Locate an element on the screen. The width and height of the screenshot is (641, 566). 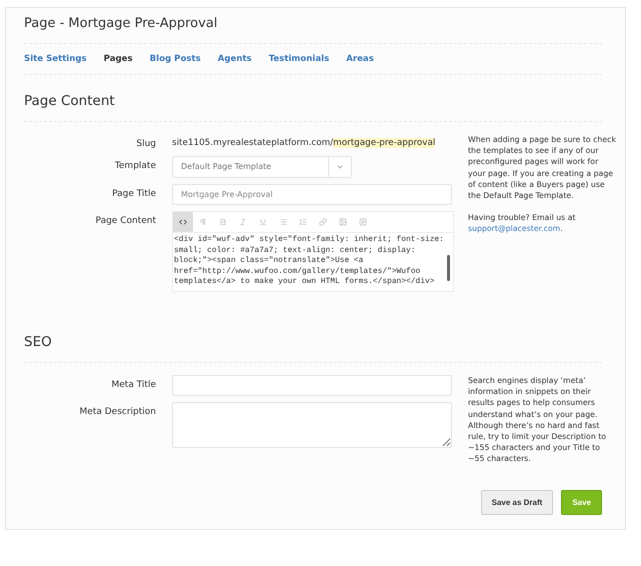
video-icon is located at coordinates (363, 222).